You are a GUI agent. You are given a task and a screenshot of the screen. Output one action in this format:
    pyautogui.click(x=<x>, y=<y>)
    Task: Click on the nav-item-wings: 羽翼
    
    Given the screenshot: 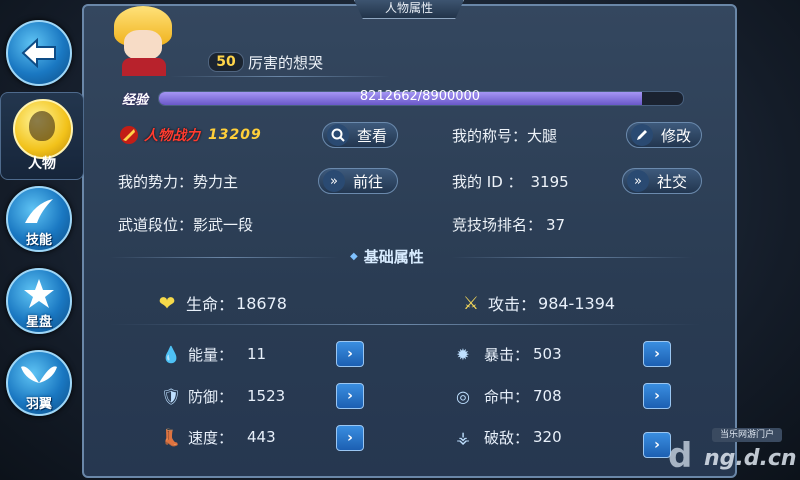 What is the action you would take?
    pyautogui.click(x=39, y=383)
    